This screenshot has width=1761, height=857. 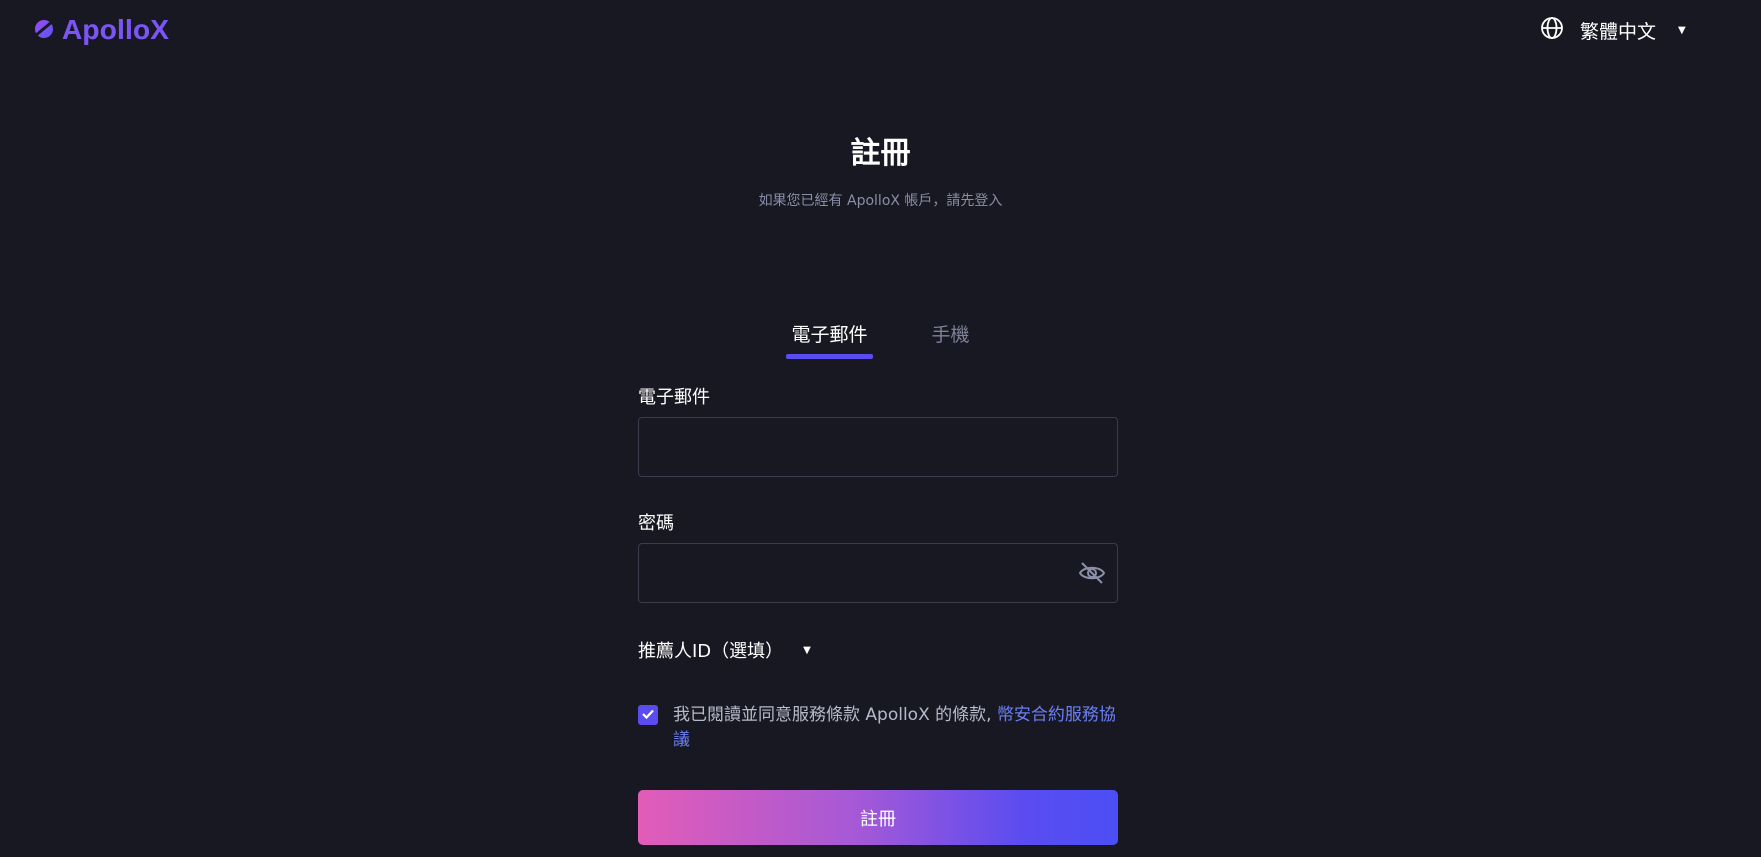 I want to click on apollox-logo: ApolloX, so click(x=100, y=30).